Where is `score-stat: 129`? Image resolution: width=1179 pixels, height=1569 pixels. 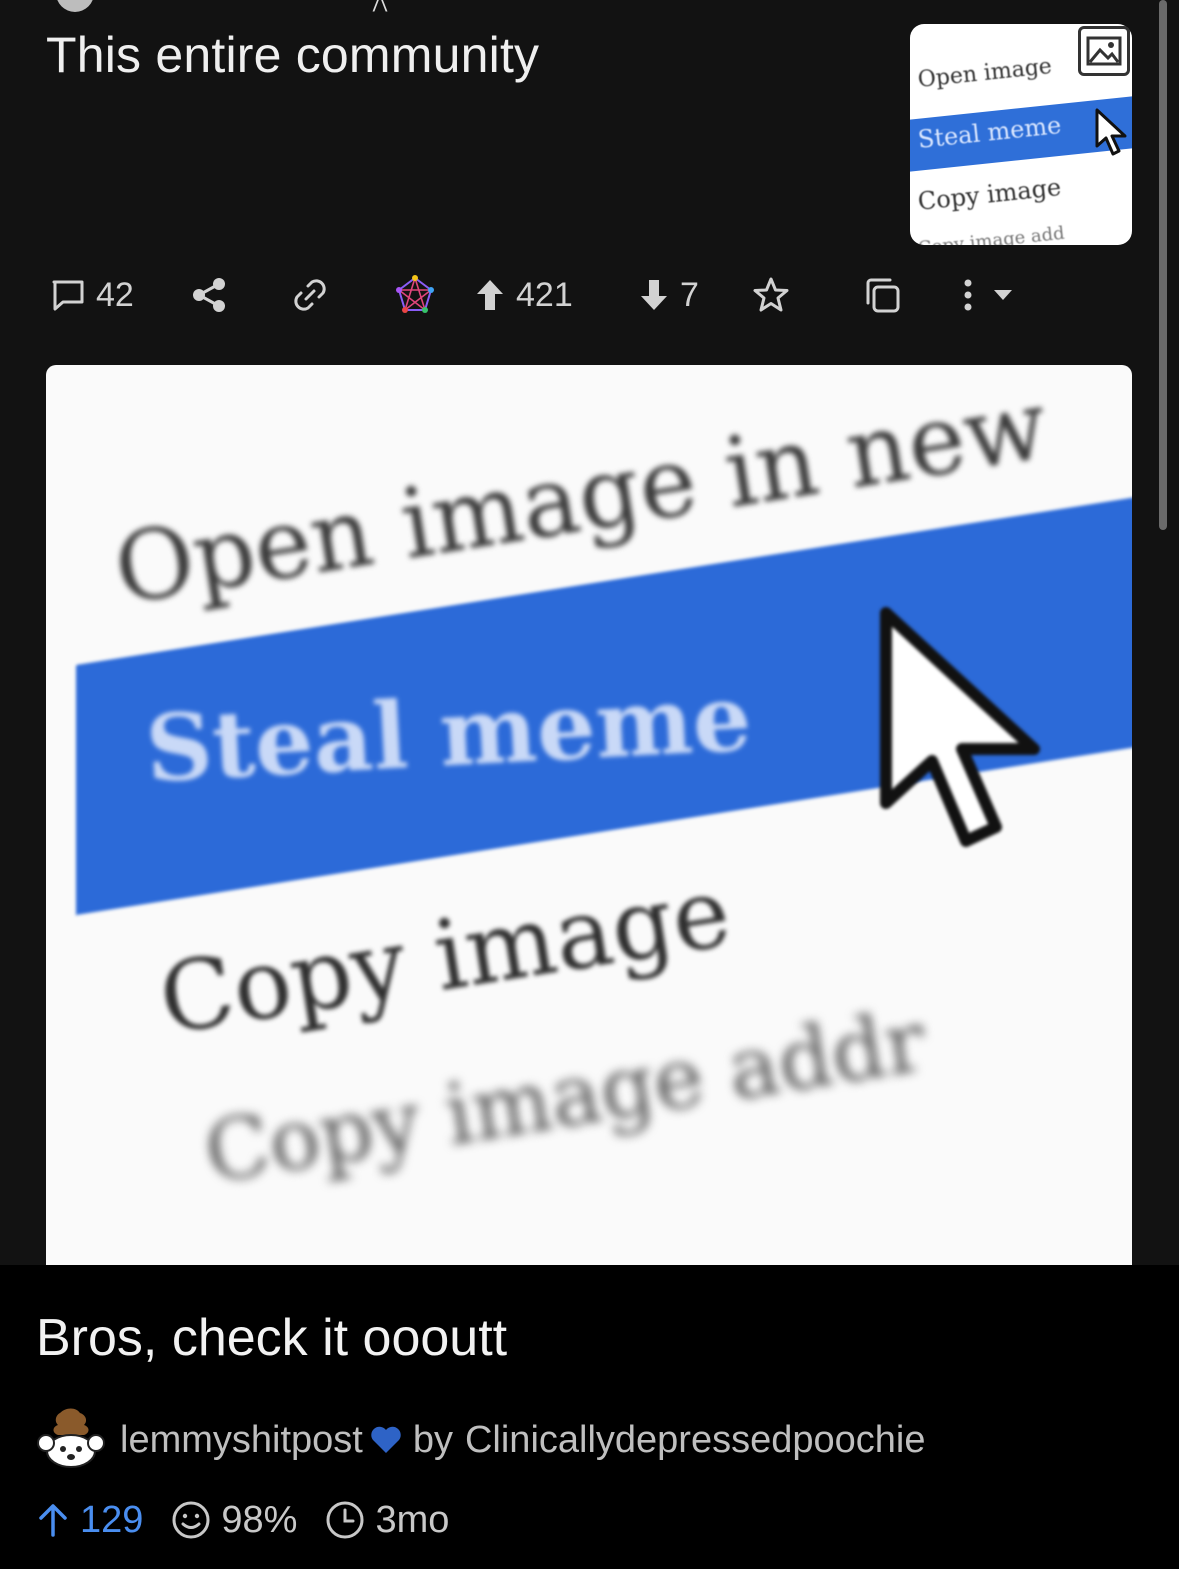 score-stat: 129 is located at coordinates (89, 1520).